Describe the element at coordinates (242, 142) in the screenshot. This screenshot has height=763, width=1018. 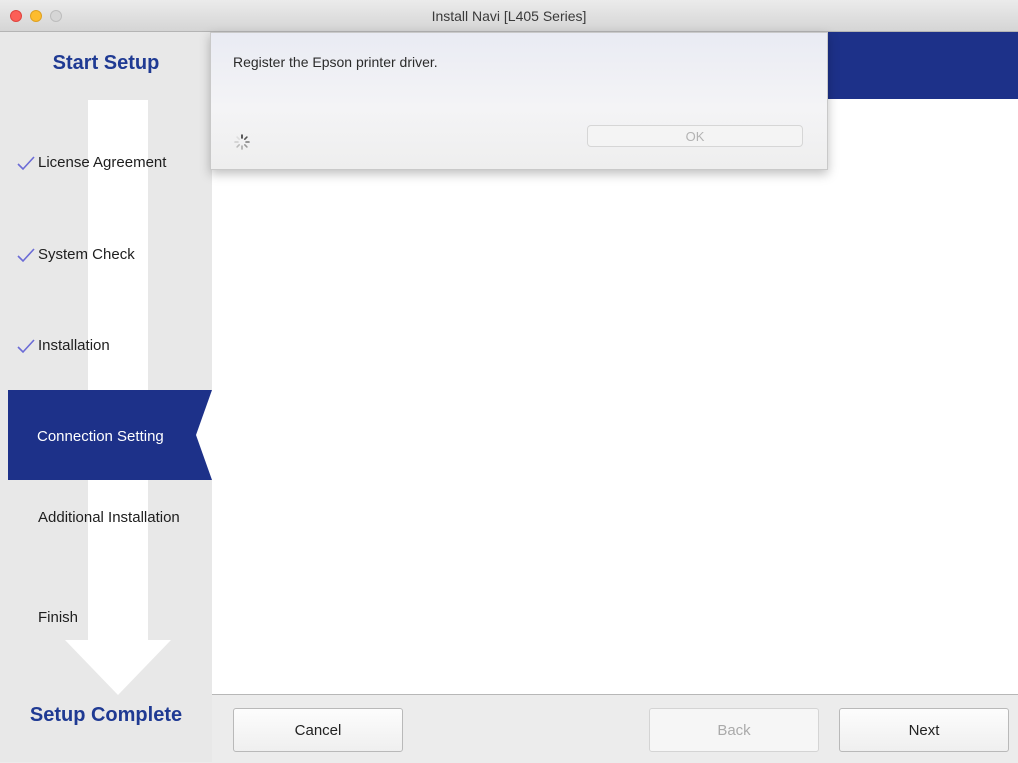
I see `spinner-icon` at that location.